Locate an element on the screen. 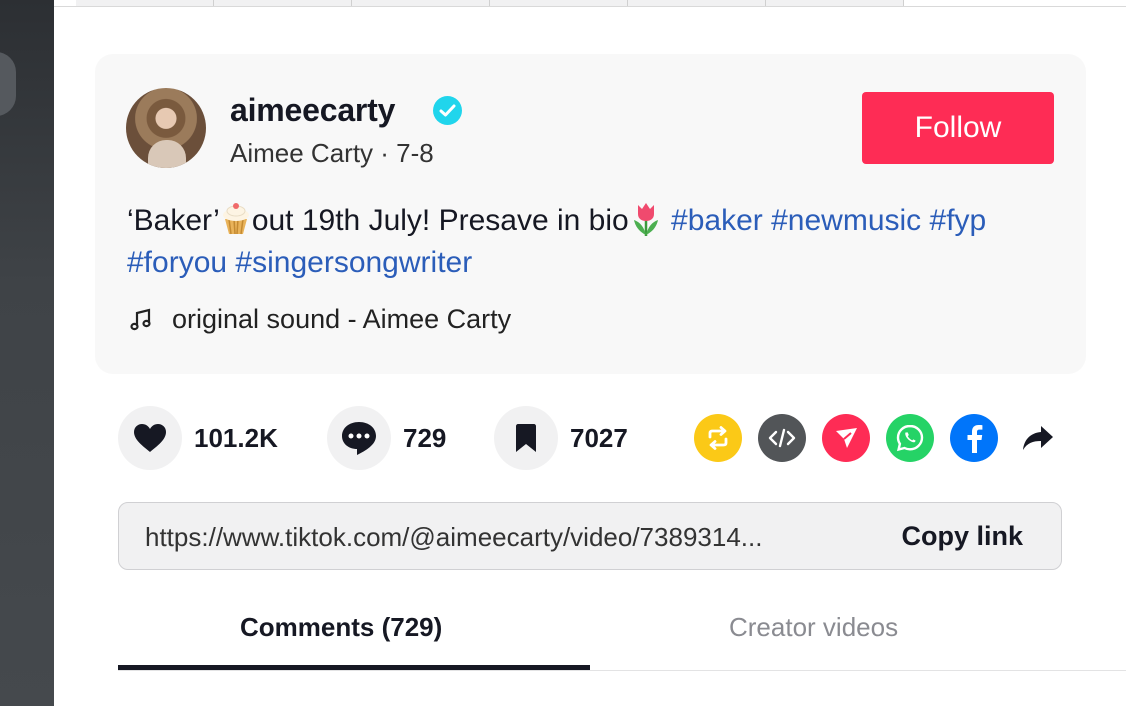  caption-text-2: out 19th July! Presave in bio is located at coordinates (440, 220).